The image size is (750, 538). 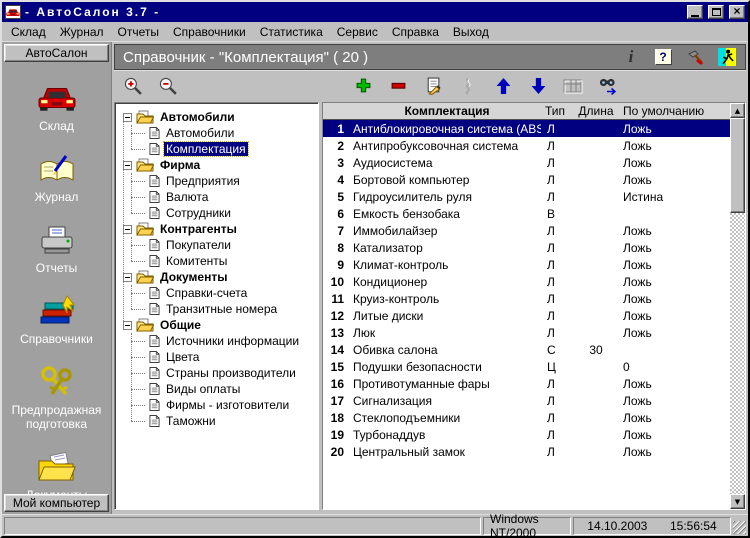 What do you see at coordinates (526, 332) in the screenshot?
I see `table-row: 13 Люк Л Ложь` at bounding box center [526, 332].